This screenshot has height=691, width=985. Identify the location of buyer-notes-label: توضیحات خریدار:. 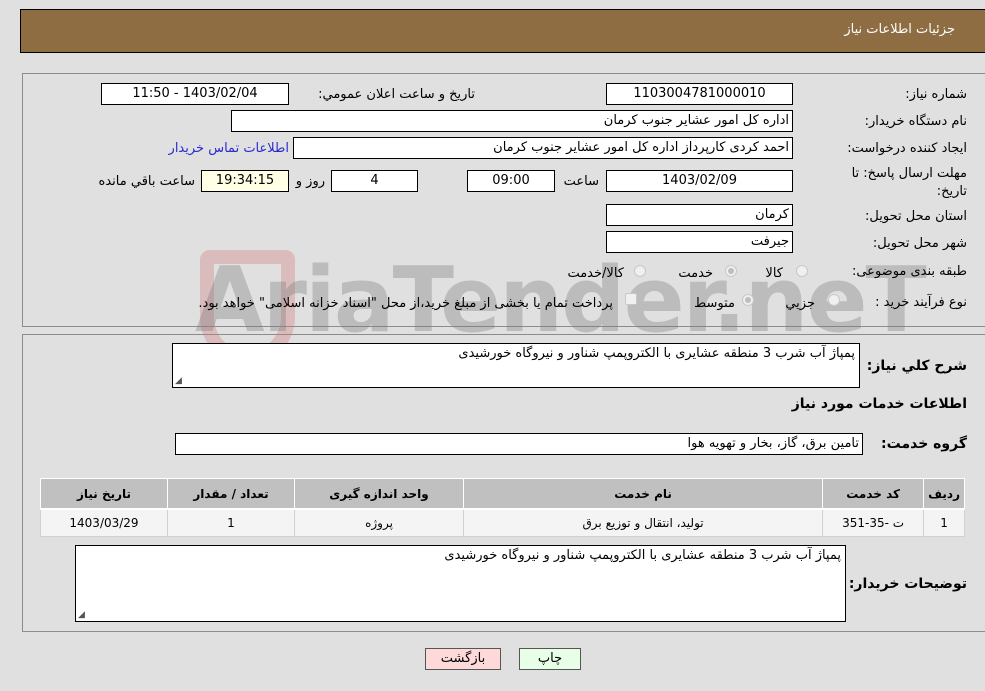
(907, 584).